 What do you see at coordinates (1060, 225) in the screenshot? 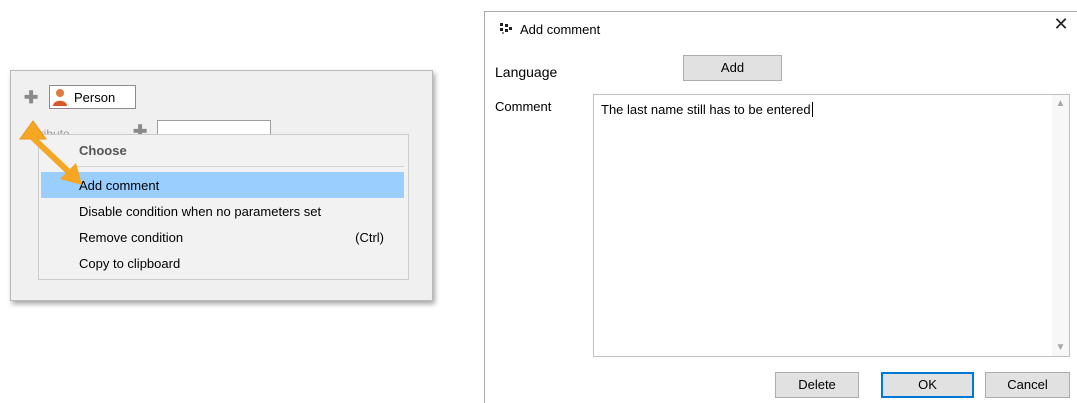
I see `vertical-scrollbar: ▲ ▼` at bounding box center [1060, 225].